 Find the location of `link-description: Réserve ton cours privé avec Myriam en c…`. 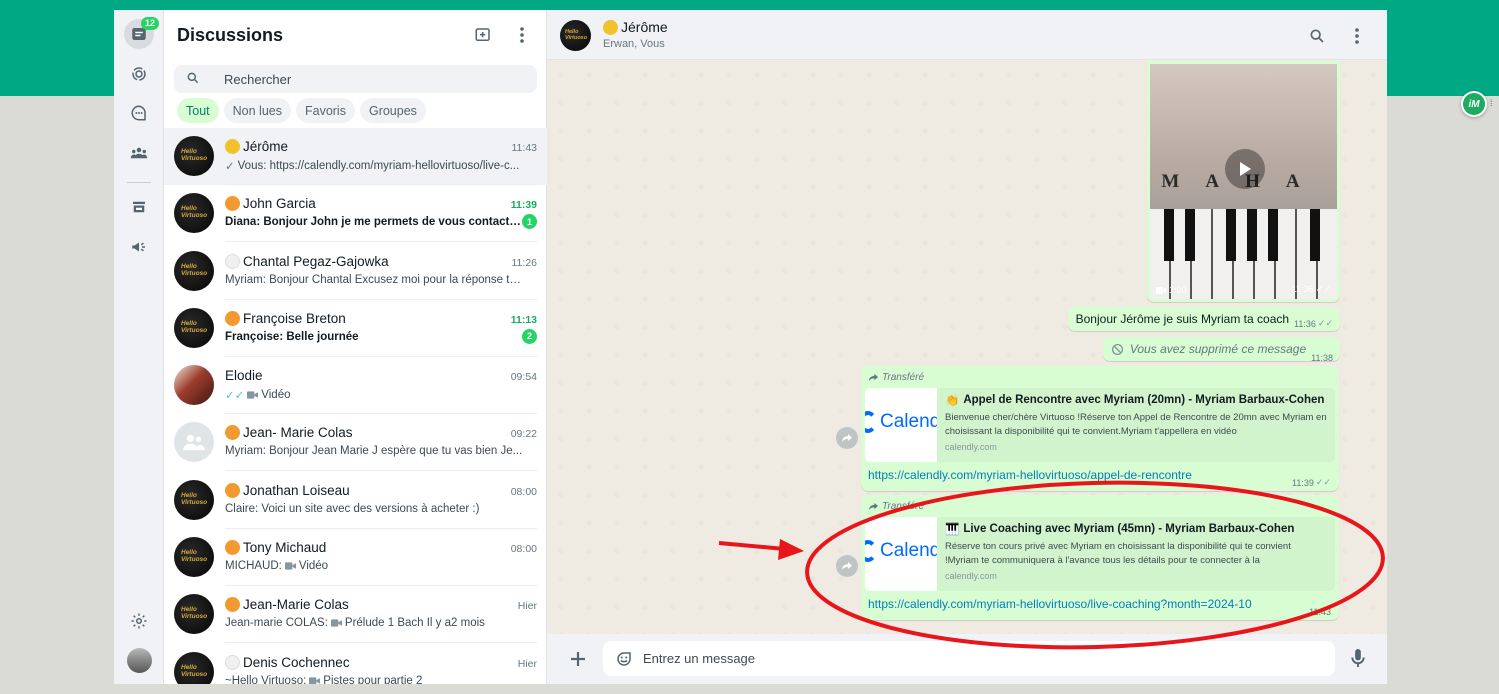

link-description: Réserve ton cours privé avec Myriam en c… is located at coordinates (1118, 553).